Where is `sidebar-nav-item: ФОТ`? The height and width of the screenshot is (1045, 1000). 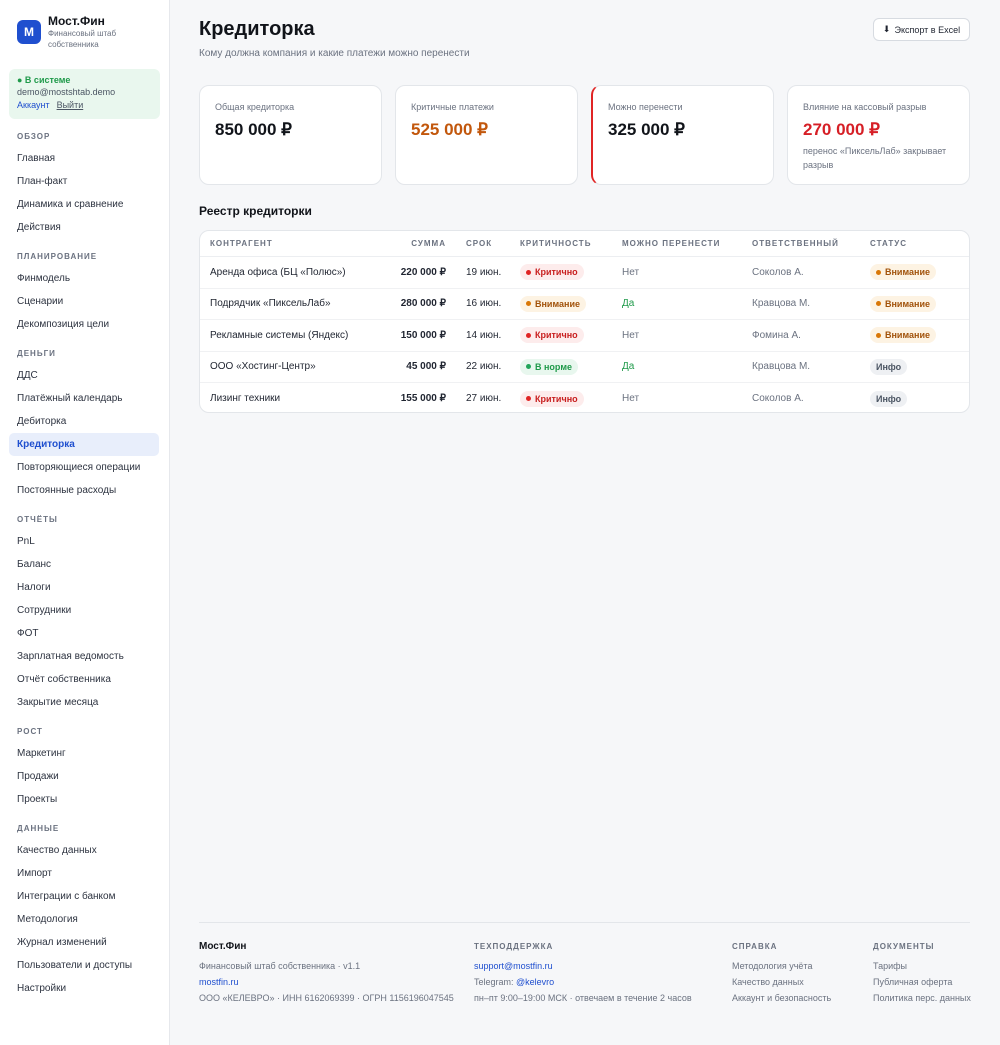 sidebar-nav-item: ФОТ is located at coordinates (80, 633).